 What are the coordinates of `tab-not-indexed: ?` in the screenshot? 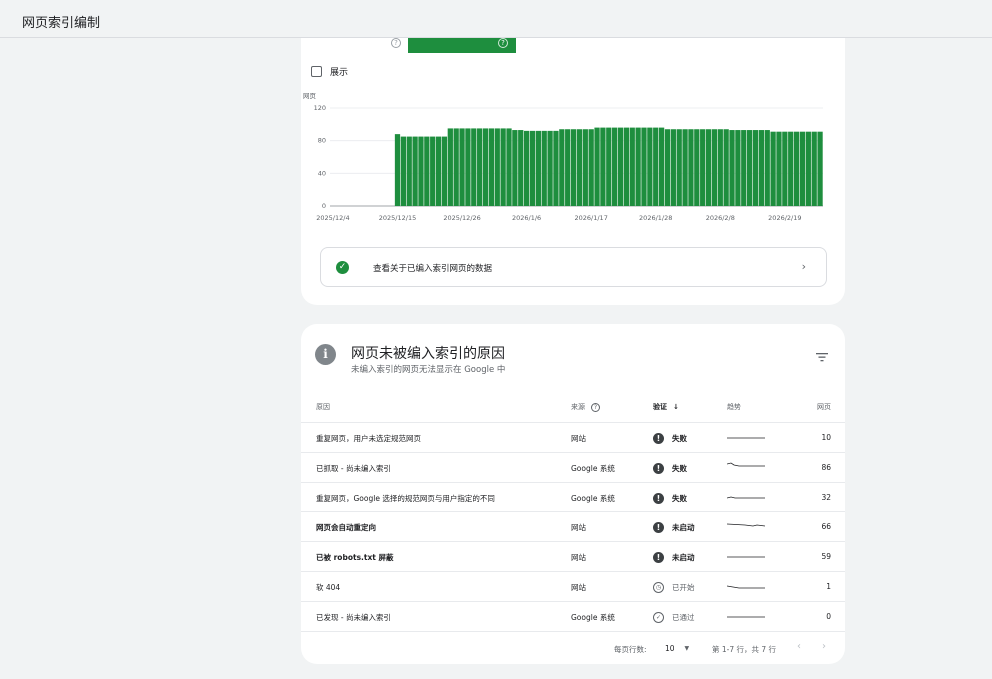 It's located at (354, 45).